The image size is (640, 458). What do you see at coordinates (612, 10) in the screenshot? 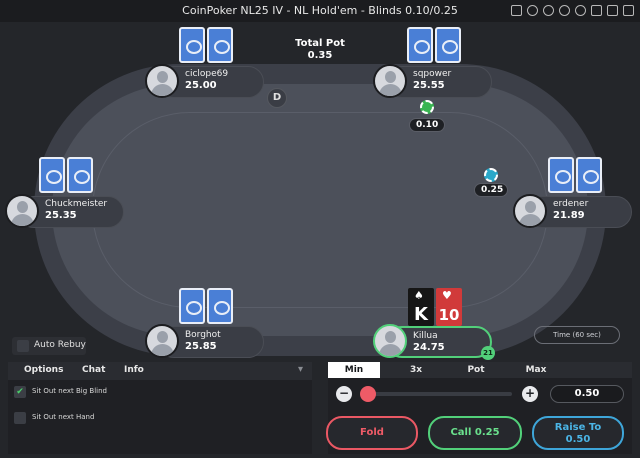
I see `maximize-icon` at bounding box center [612, 10].